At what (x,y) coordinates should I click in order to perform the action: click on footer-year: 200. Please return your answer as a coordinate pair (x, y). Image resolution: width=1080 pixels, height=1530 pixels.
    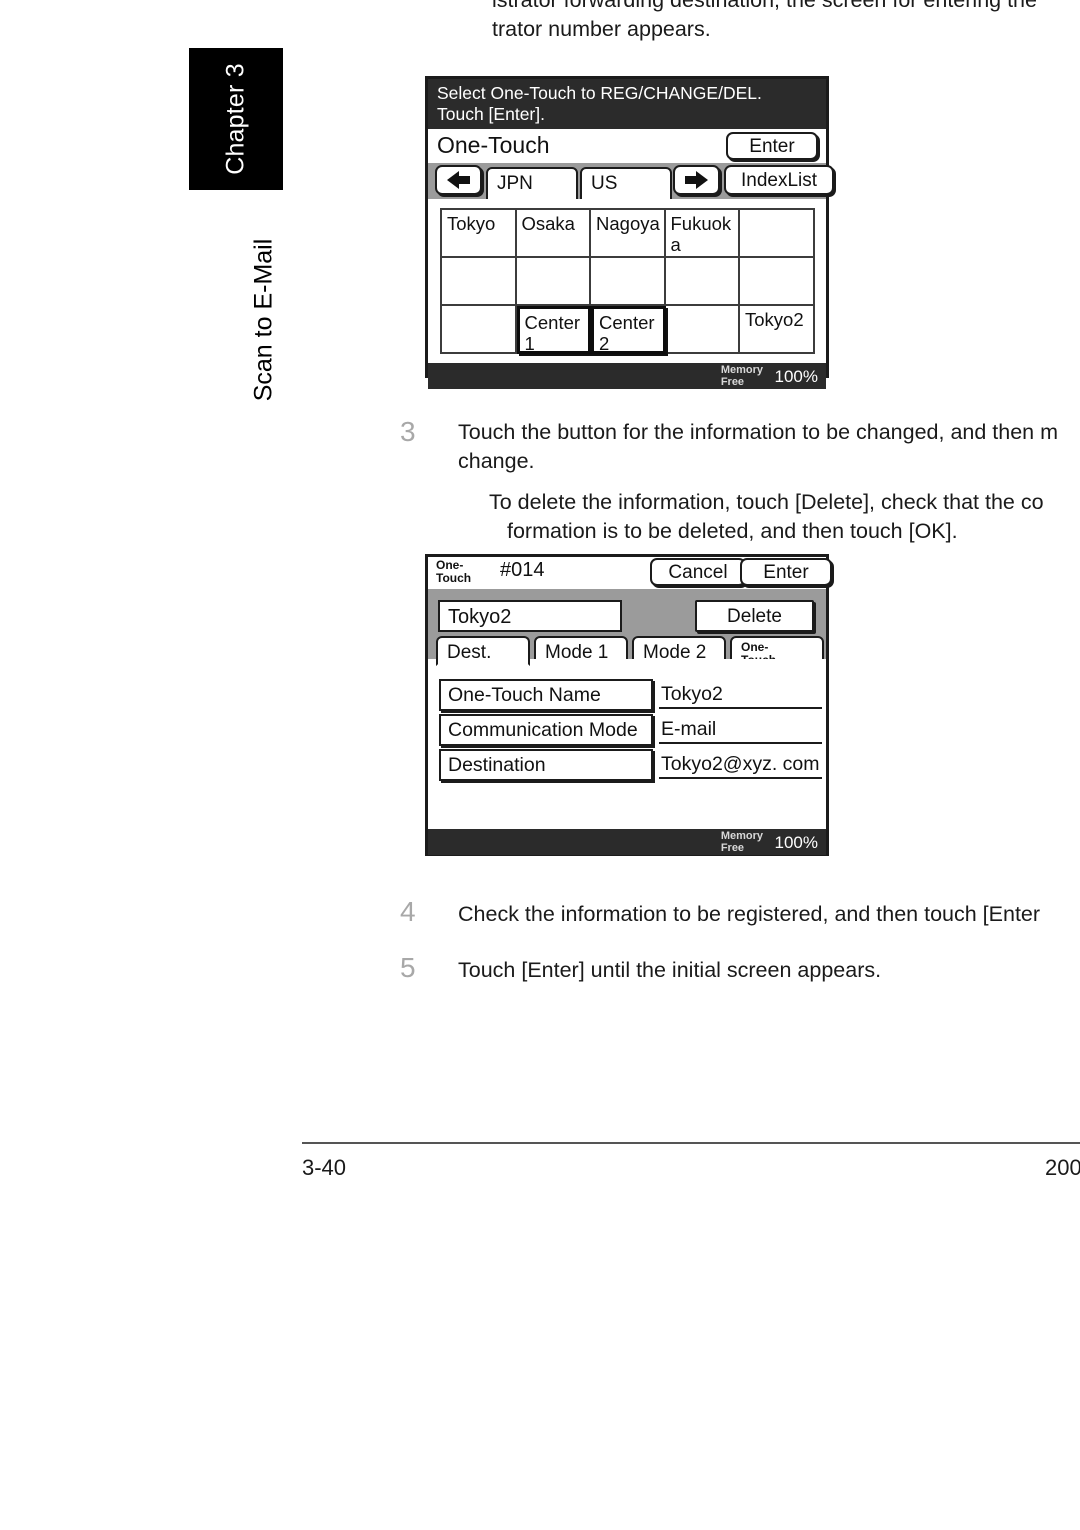
    Looking at the image, I should click on (1062, 1167).